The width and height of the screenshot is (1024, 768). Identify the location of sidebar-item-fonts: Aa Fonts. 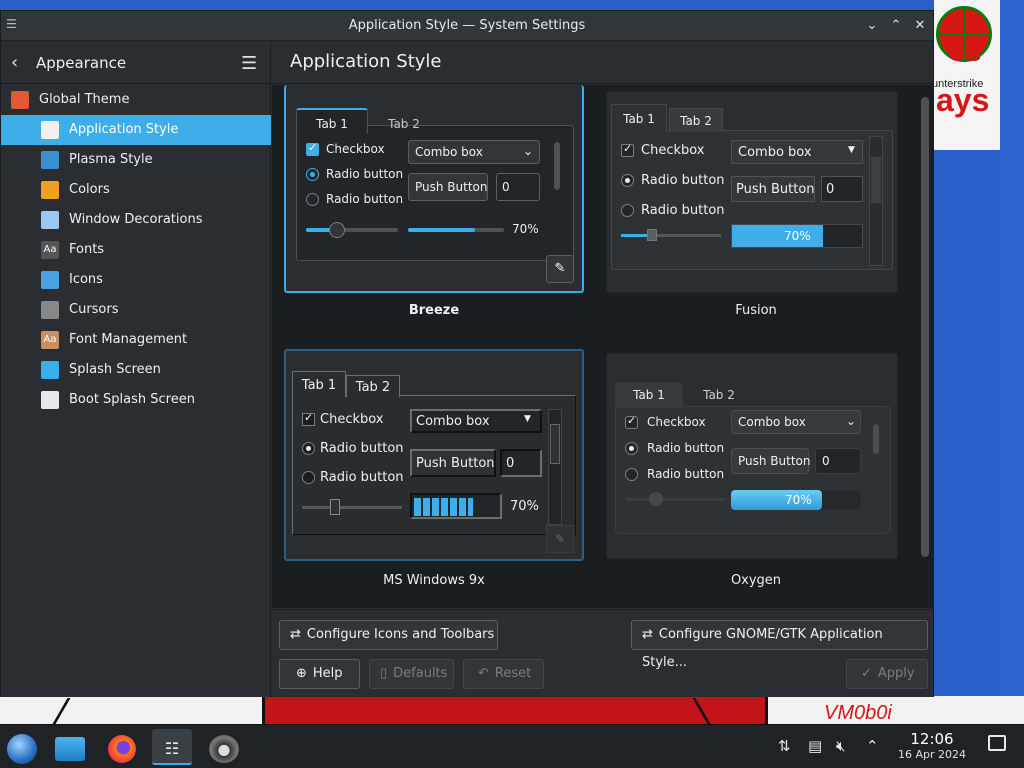
(136, 250).